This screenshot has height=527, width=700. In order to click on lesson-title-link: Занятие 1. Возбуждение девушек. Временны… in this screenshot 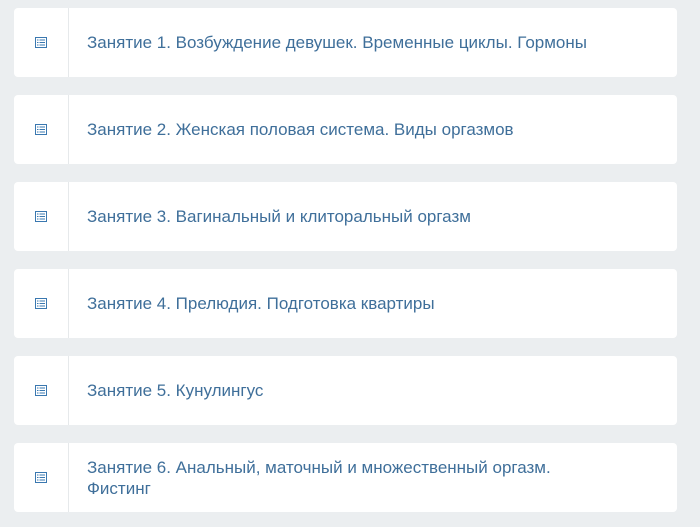, I will do `click(373, 42)`.